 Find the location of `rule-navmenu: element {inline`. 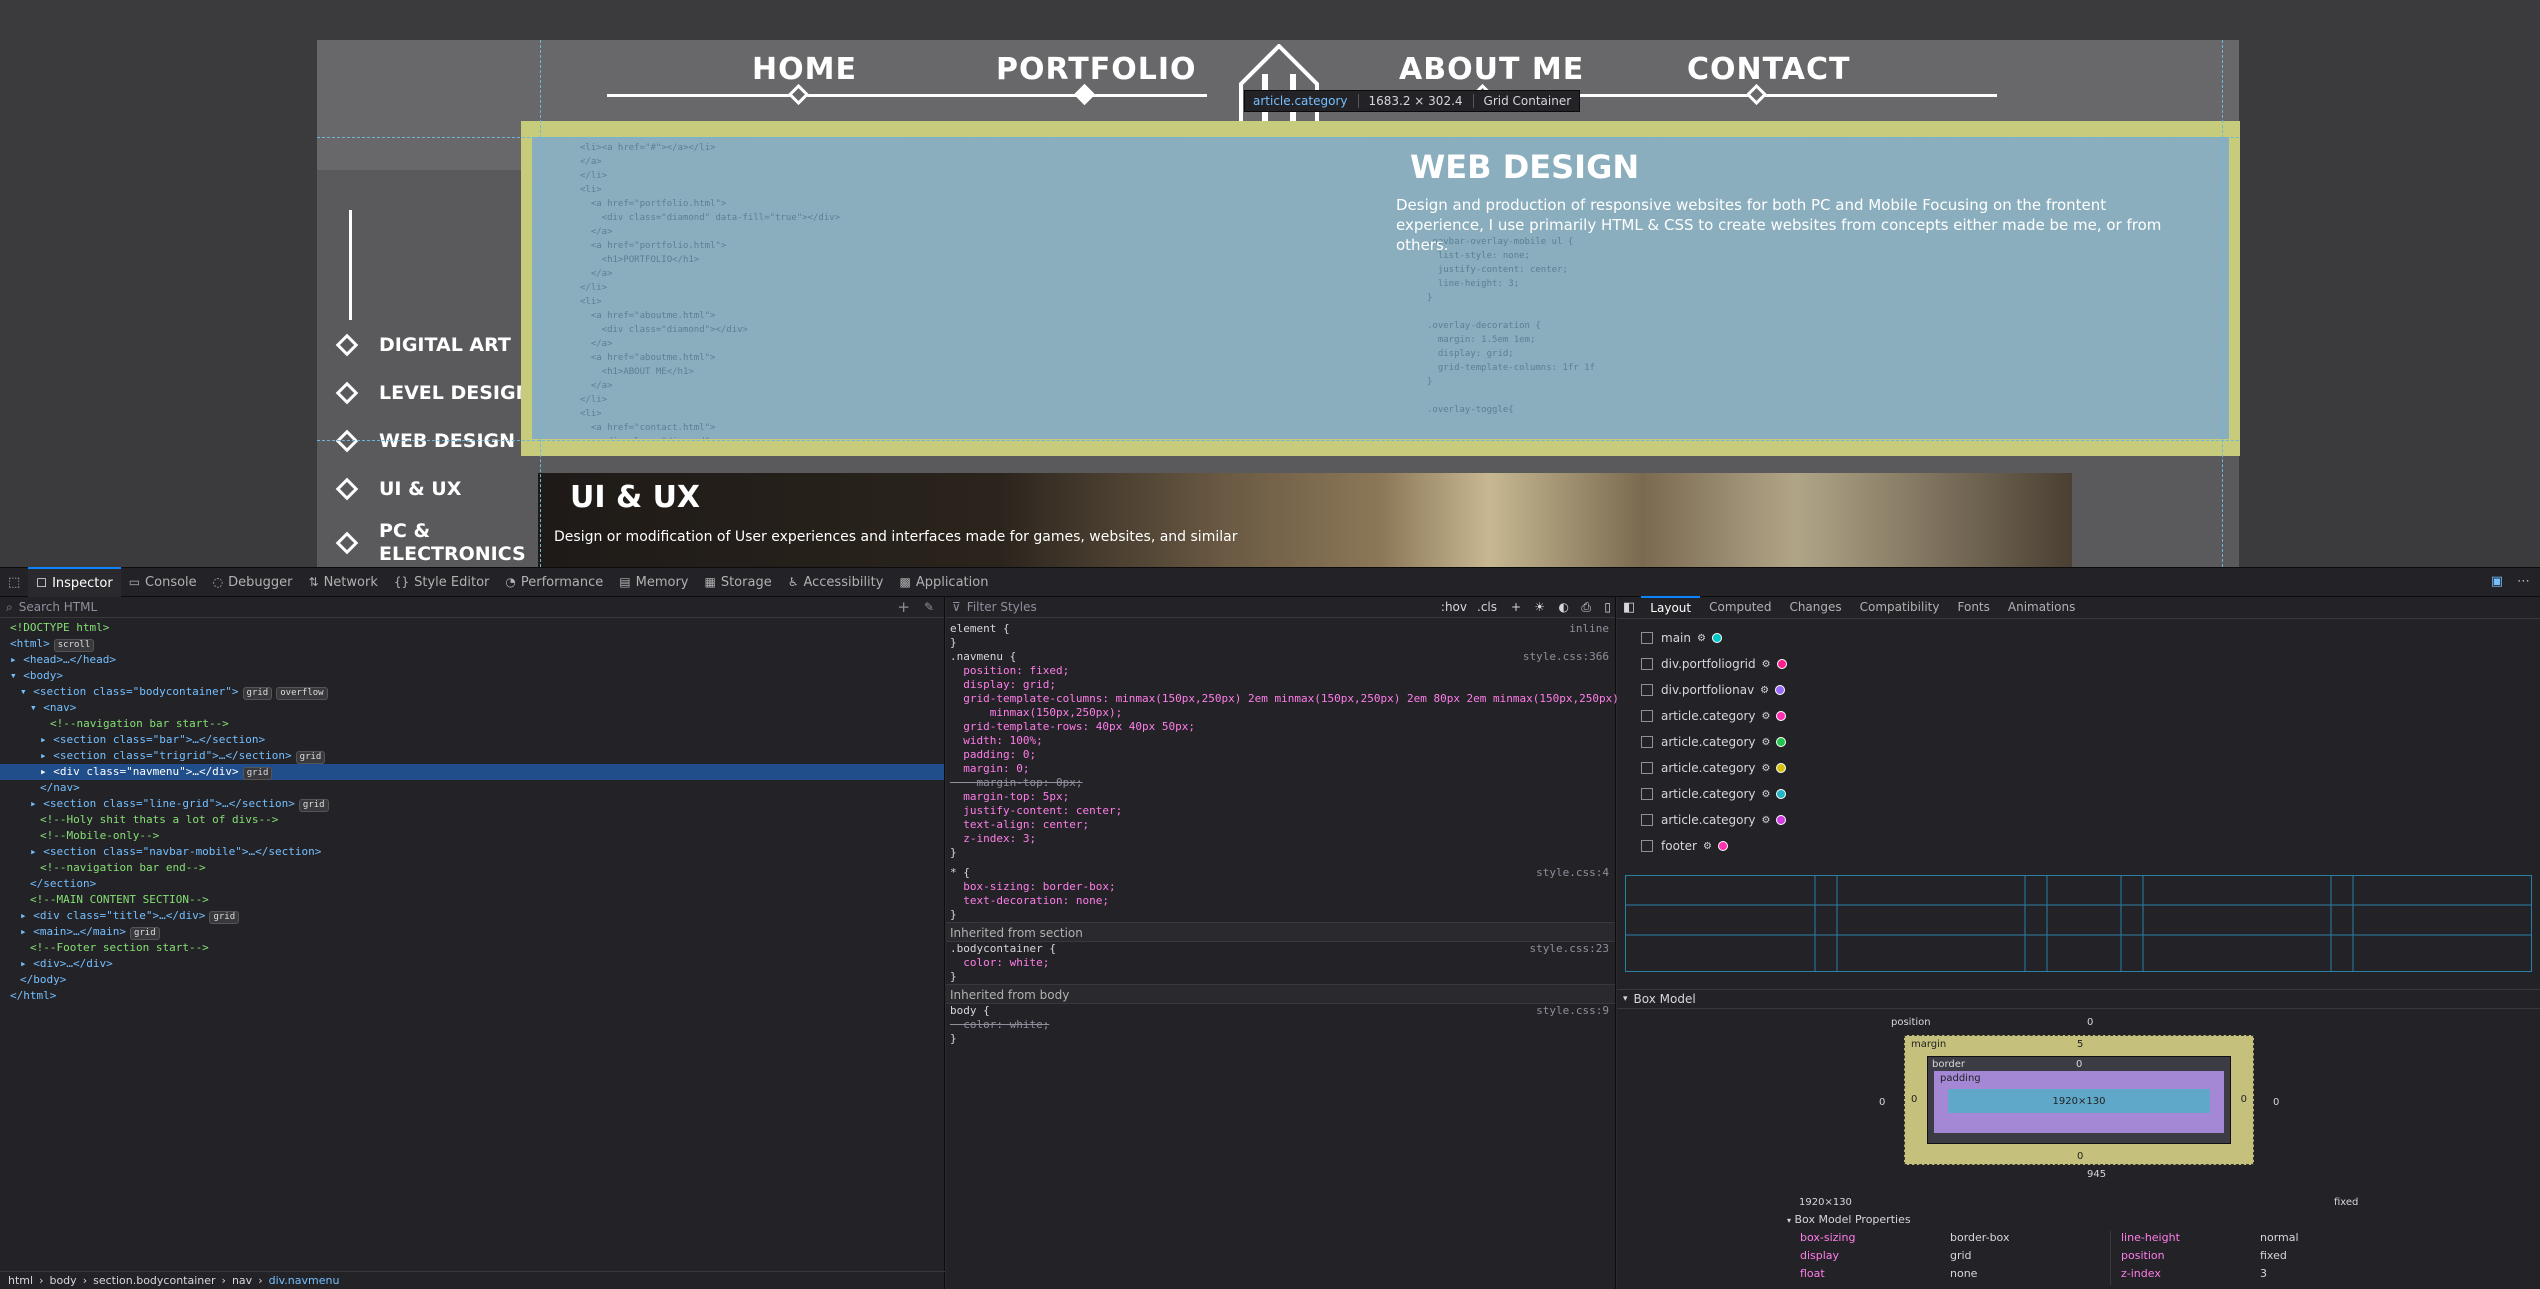

rule-navmenu: element {inline is located at coordinates (1282, 629).